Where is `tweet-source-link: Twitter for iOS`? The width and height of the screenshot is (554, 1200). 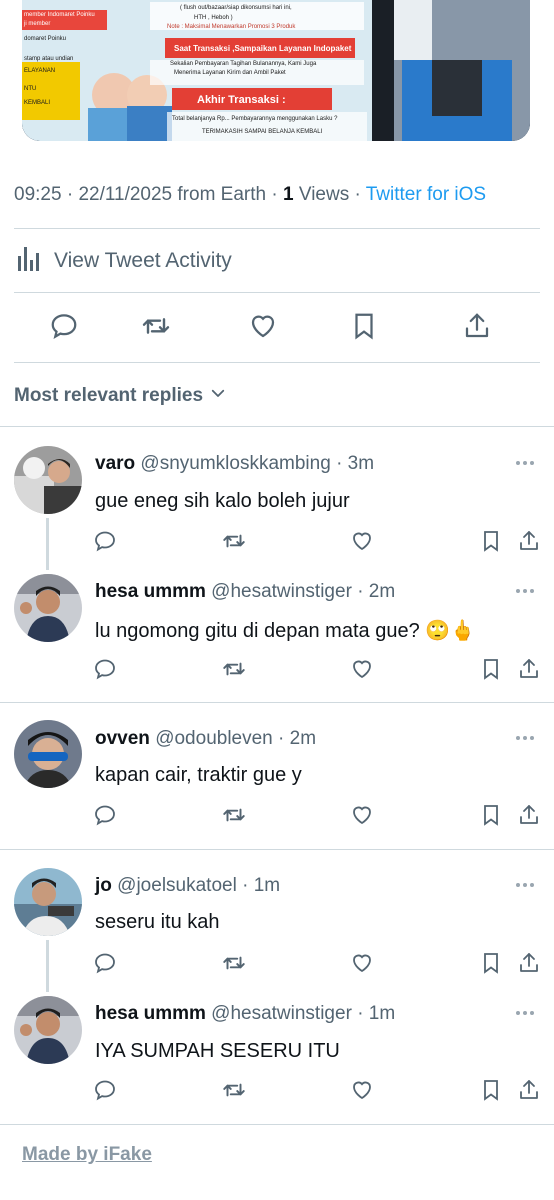 tweet-source-link: Twitter for iOS is located at coordinates (426, 194).